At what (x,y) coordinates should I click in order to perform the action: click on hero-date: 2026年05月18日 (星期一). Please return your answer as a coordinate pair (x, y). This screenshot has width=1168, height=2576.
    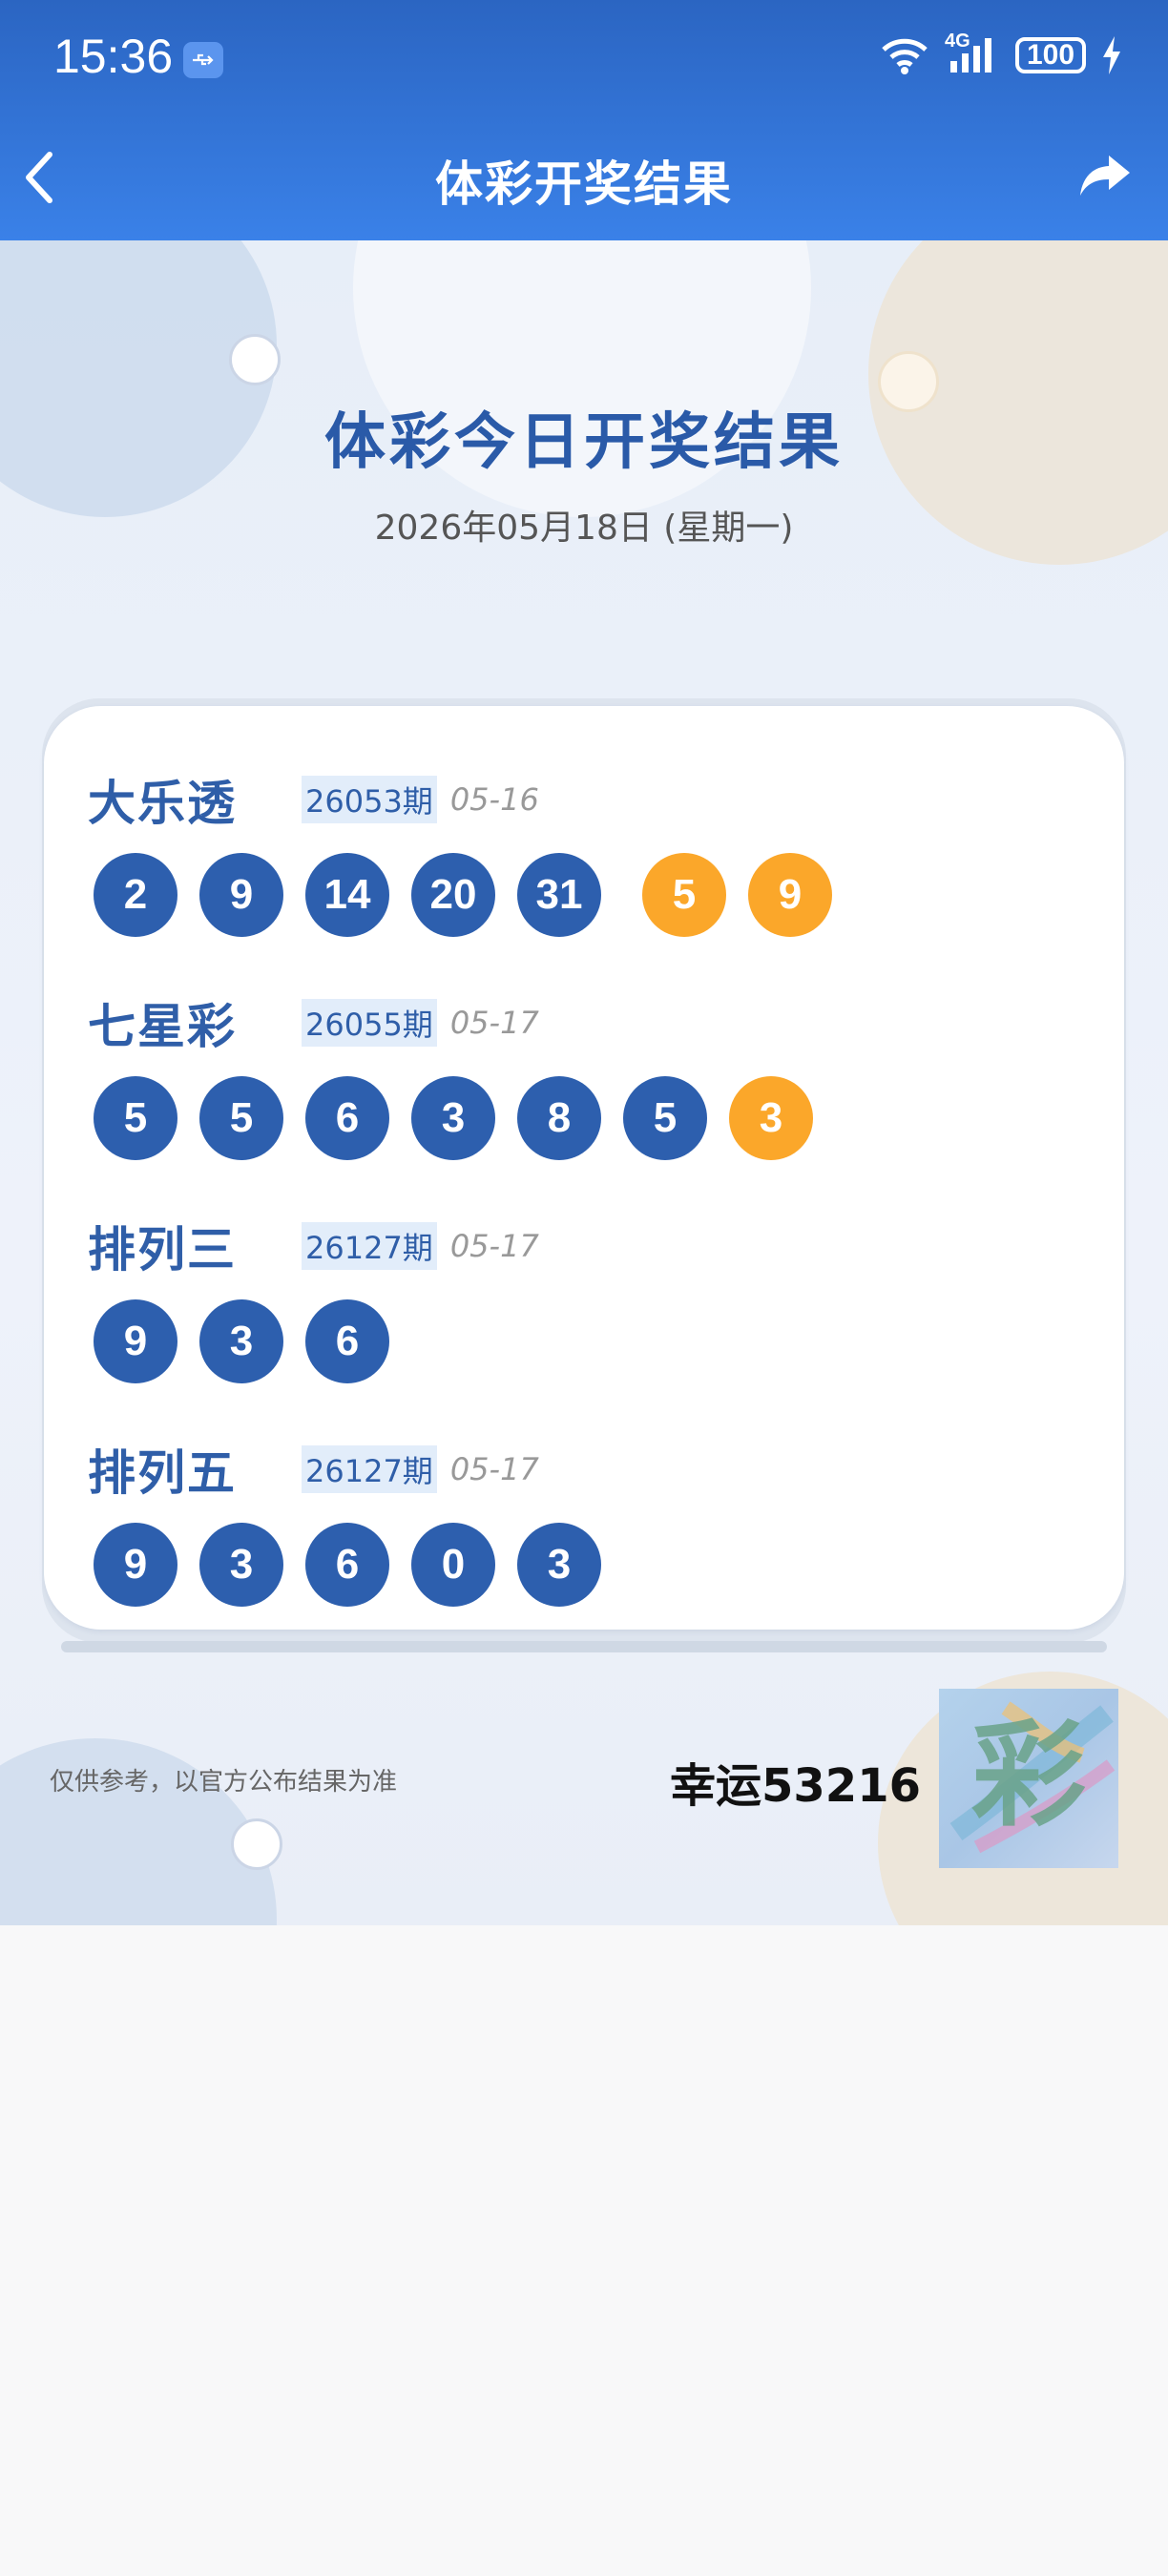
    Looking at the image, I should click on (584, 528).